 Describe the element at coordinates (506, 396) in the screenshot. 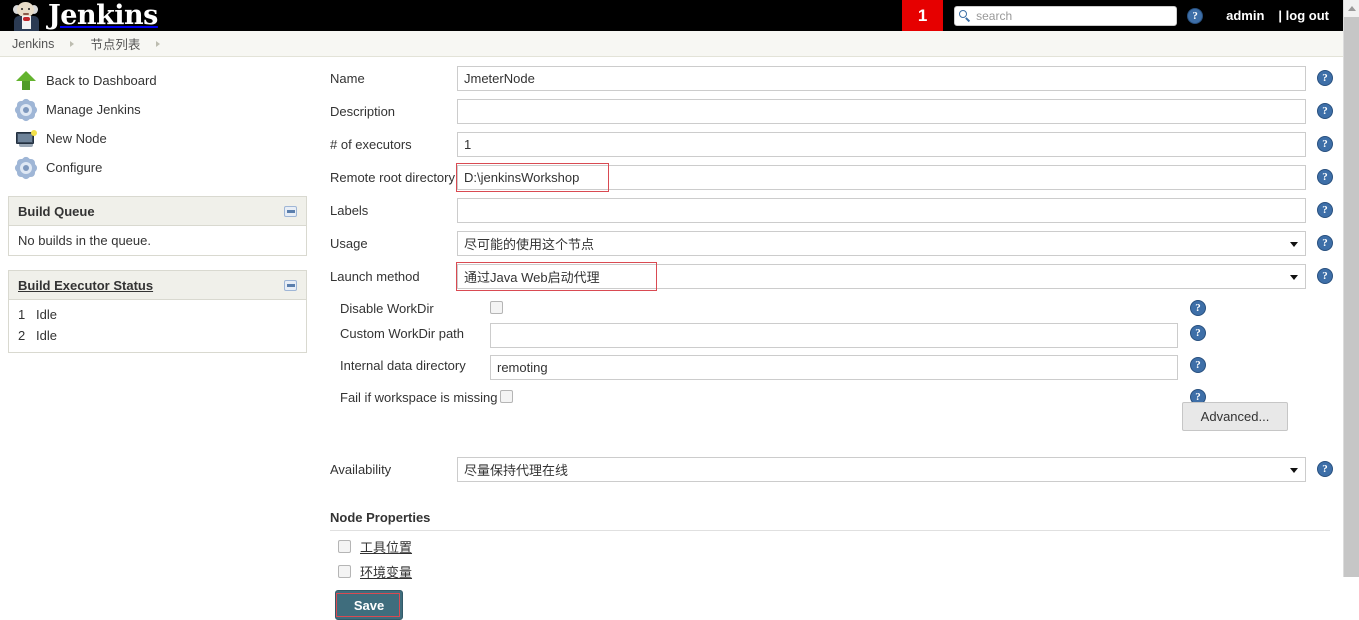

I see `fail-if-workspace-missing-checkbox` at that location.